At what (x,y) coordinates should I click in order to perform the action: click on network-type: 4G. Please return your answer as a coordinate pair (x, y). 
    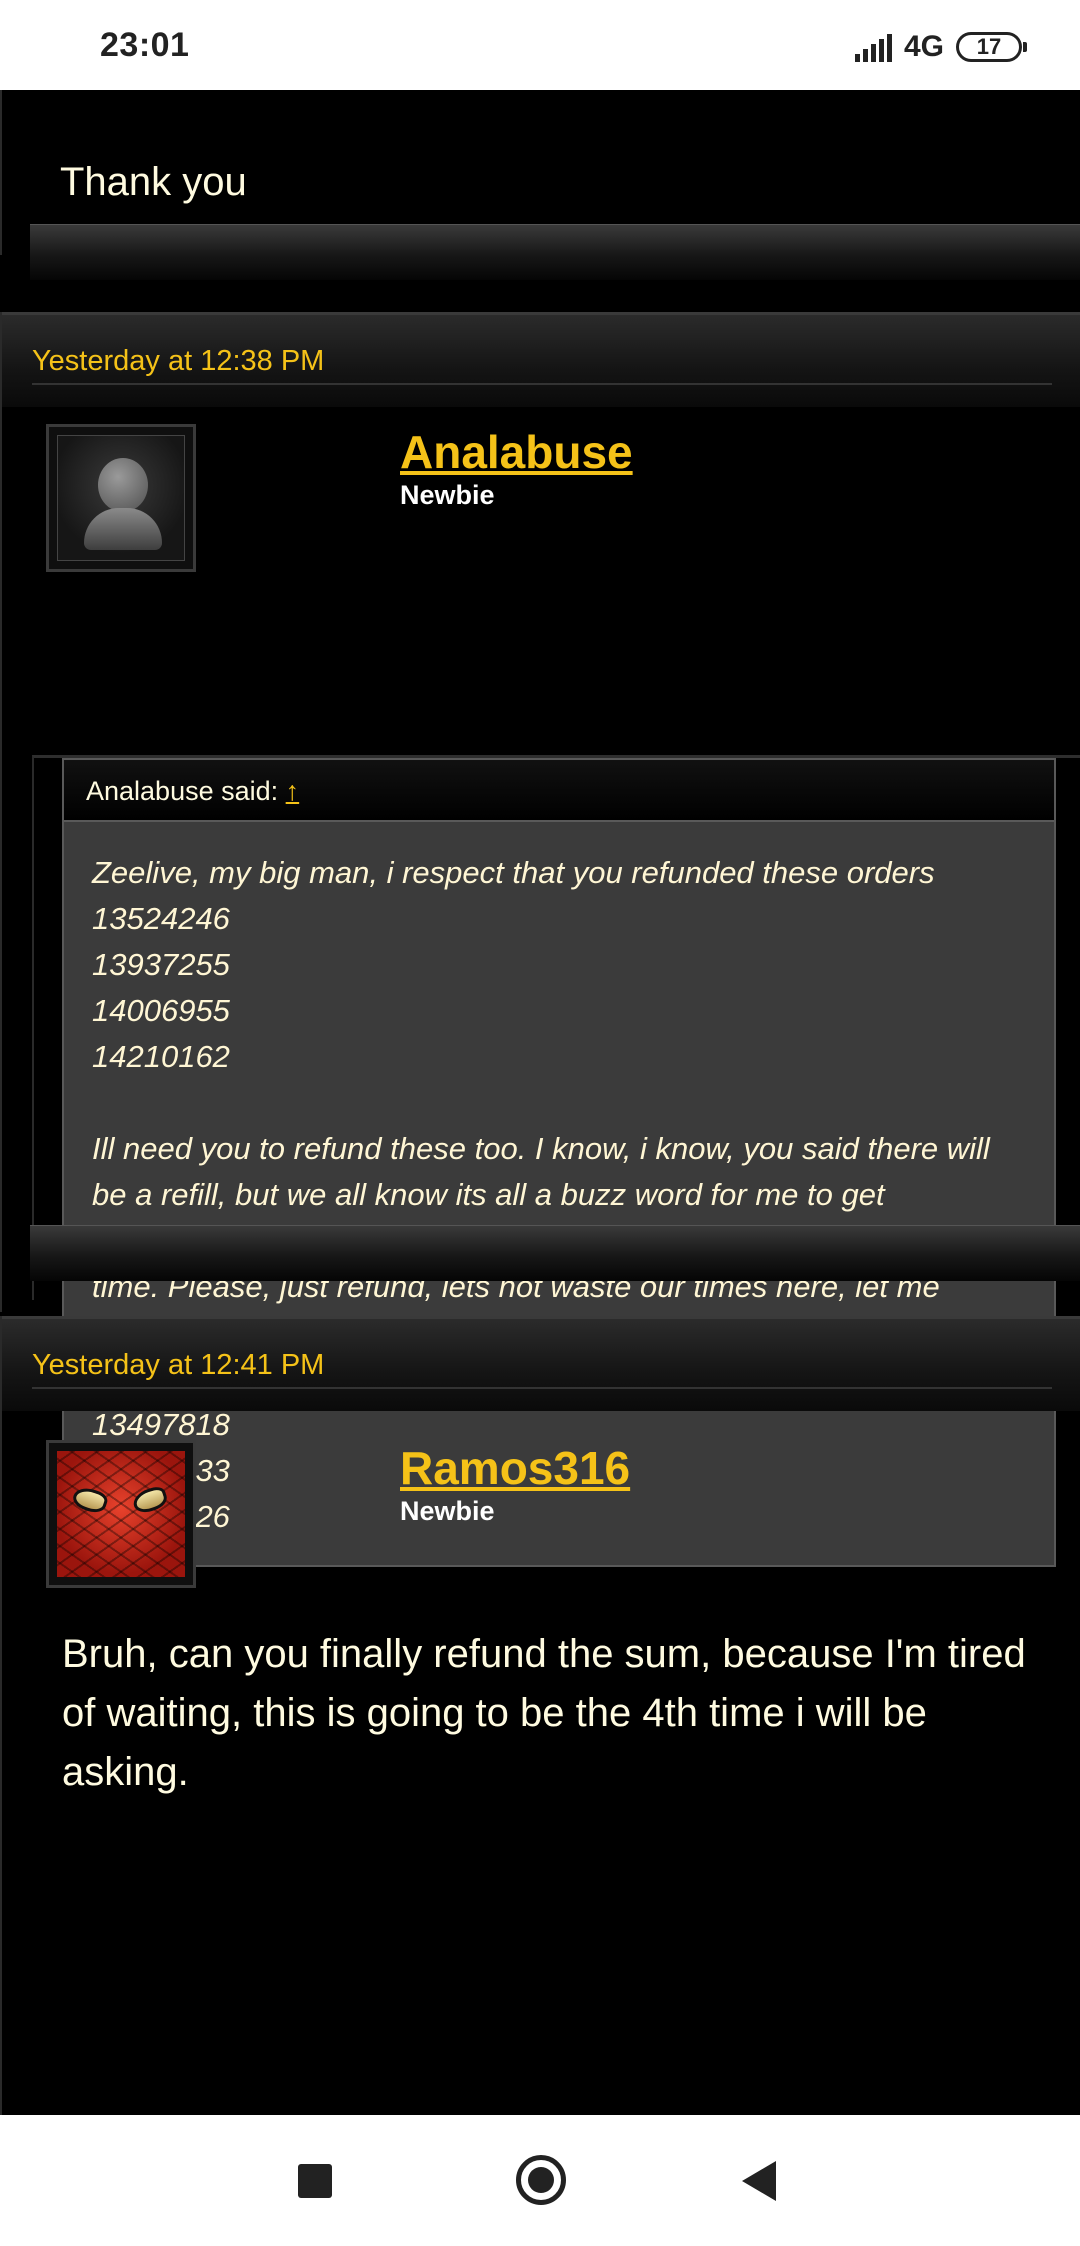
    Looking at the image, I should click on (923, 46).